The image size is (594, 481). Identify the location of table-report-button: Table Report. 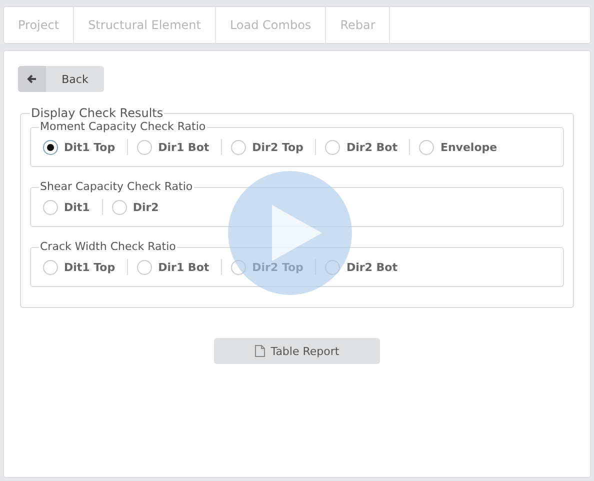
(297, 351).